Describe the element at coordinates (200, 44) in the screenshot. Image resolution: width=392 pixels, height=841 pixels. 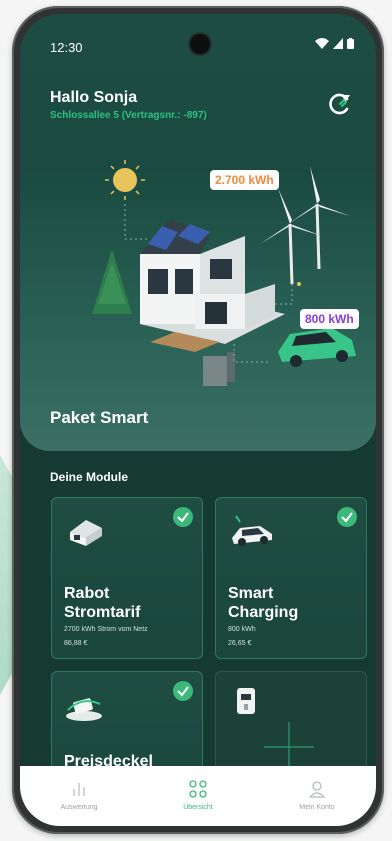
I see `camera-icon` at that location.